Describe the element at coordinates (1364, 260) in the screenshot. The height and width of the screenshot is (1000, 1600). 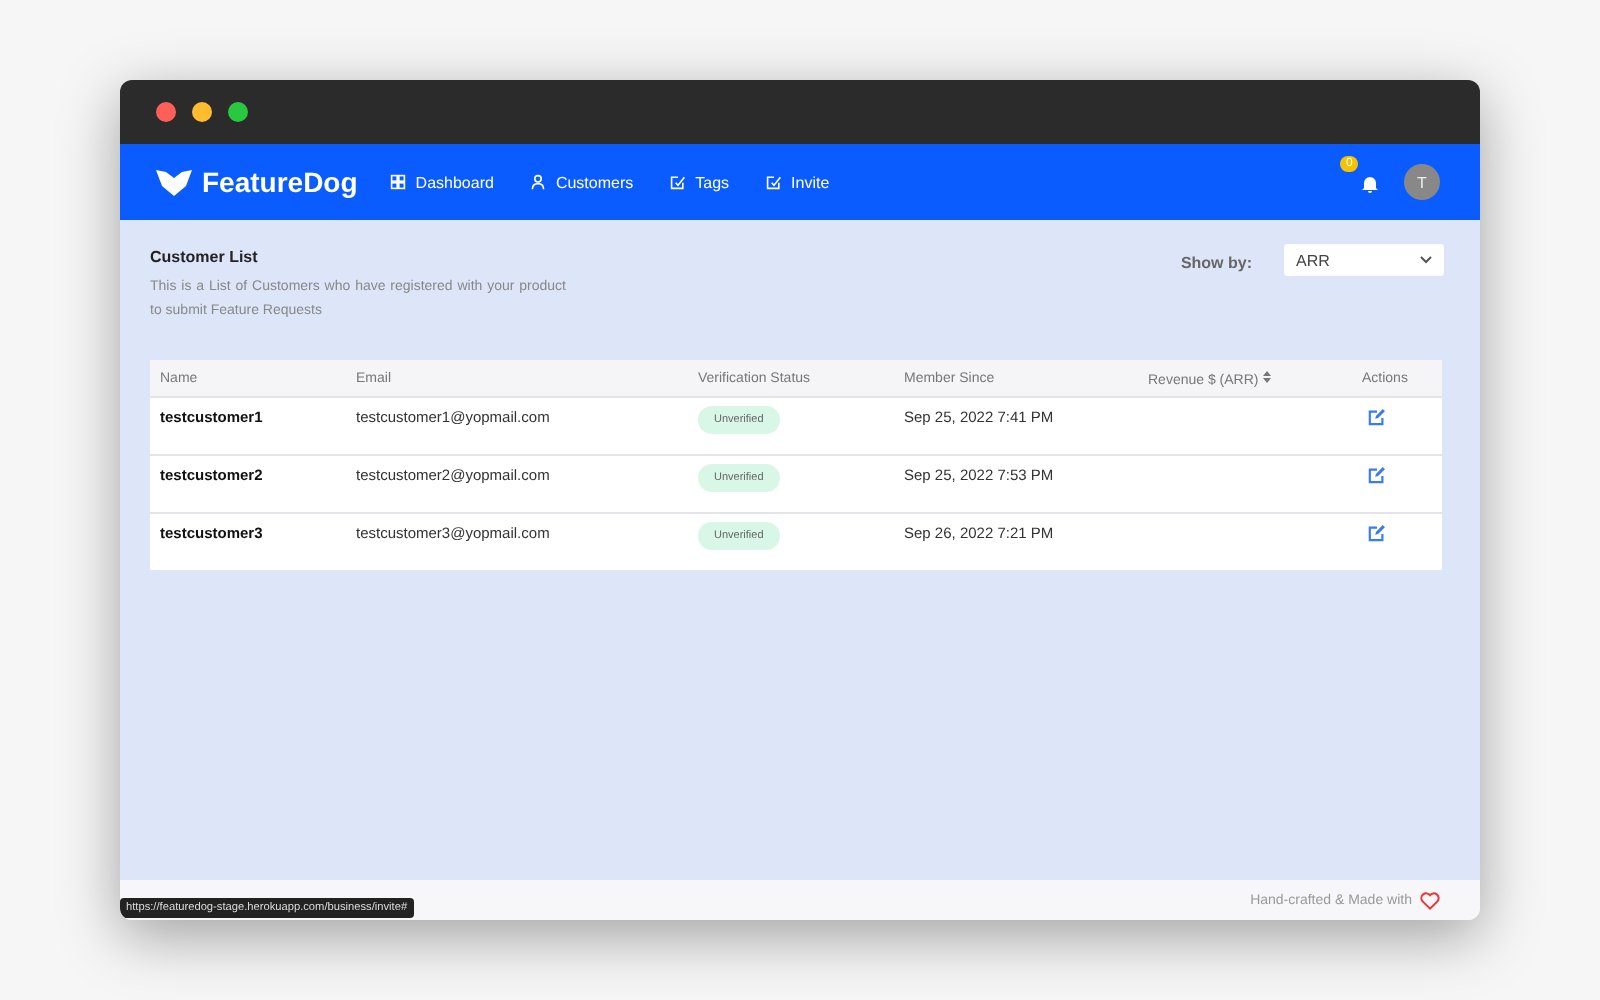
I see `show-by-dropdown: ARR` at that location.